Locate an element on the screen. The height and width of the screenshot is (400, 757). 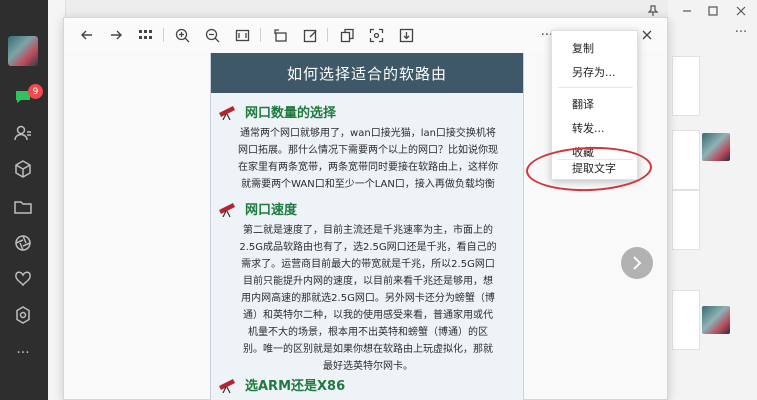
section-title: 网口速度 is located at coordinates (271, 210).